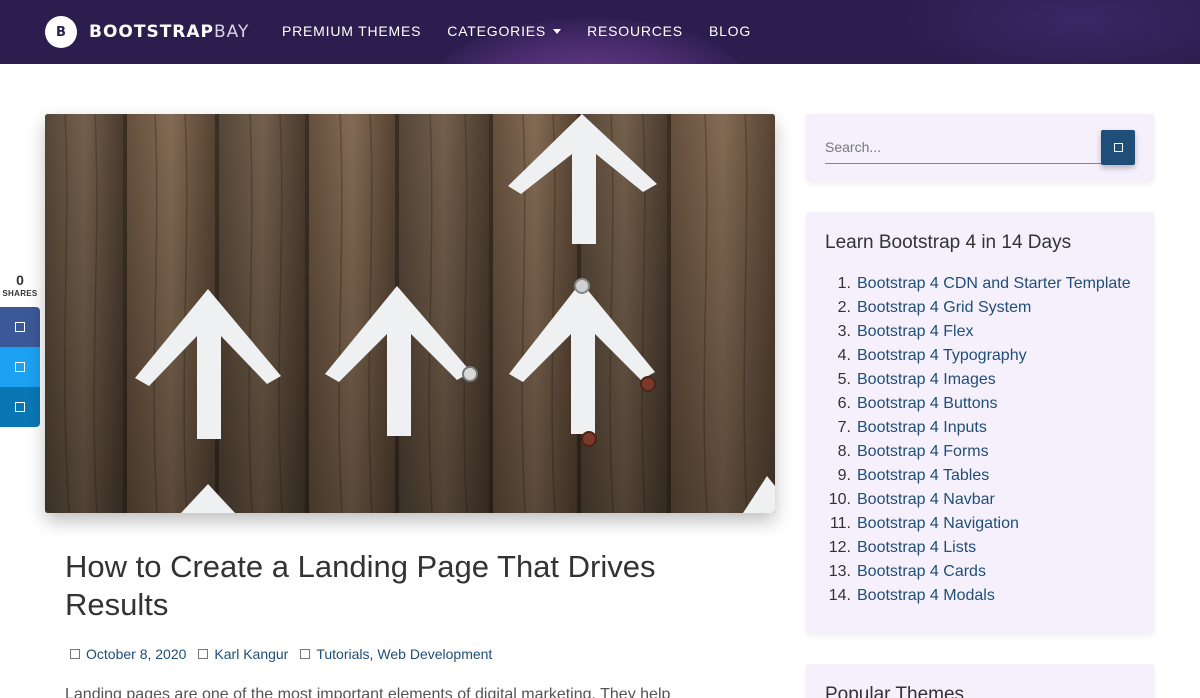  I want to click on list-item: 9. Bootstrap 4 Tables, so click(978, 476).